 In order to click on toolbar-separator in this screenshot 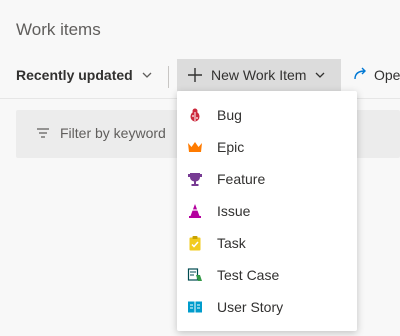, I will do `click(168, 77)`.